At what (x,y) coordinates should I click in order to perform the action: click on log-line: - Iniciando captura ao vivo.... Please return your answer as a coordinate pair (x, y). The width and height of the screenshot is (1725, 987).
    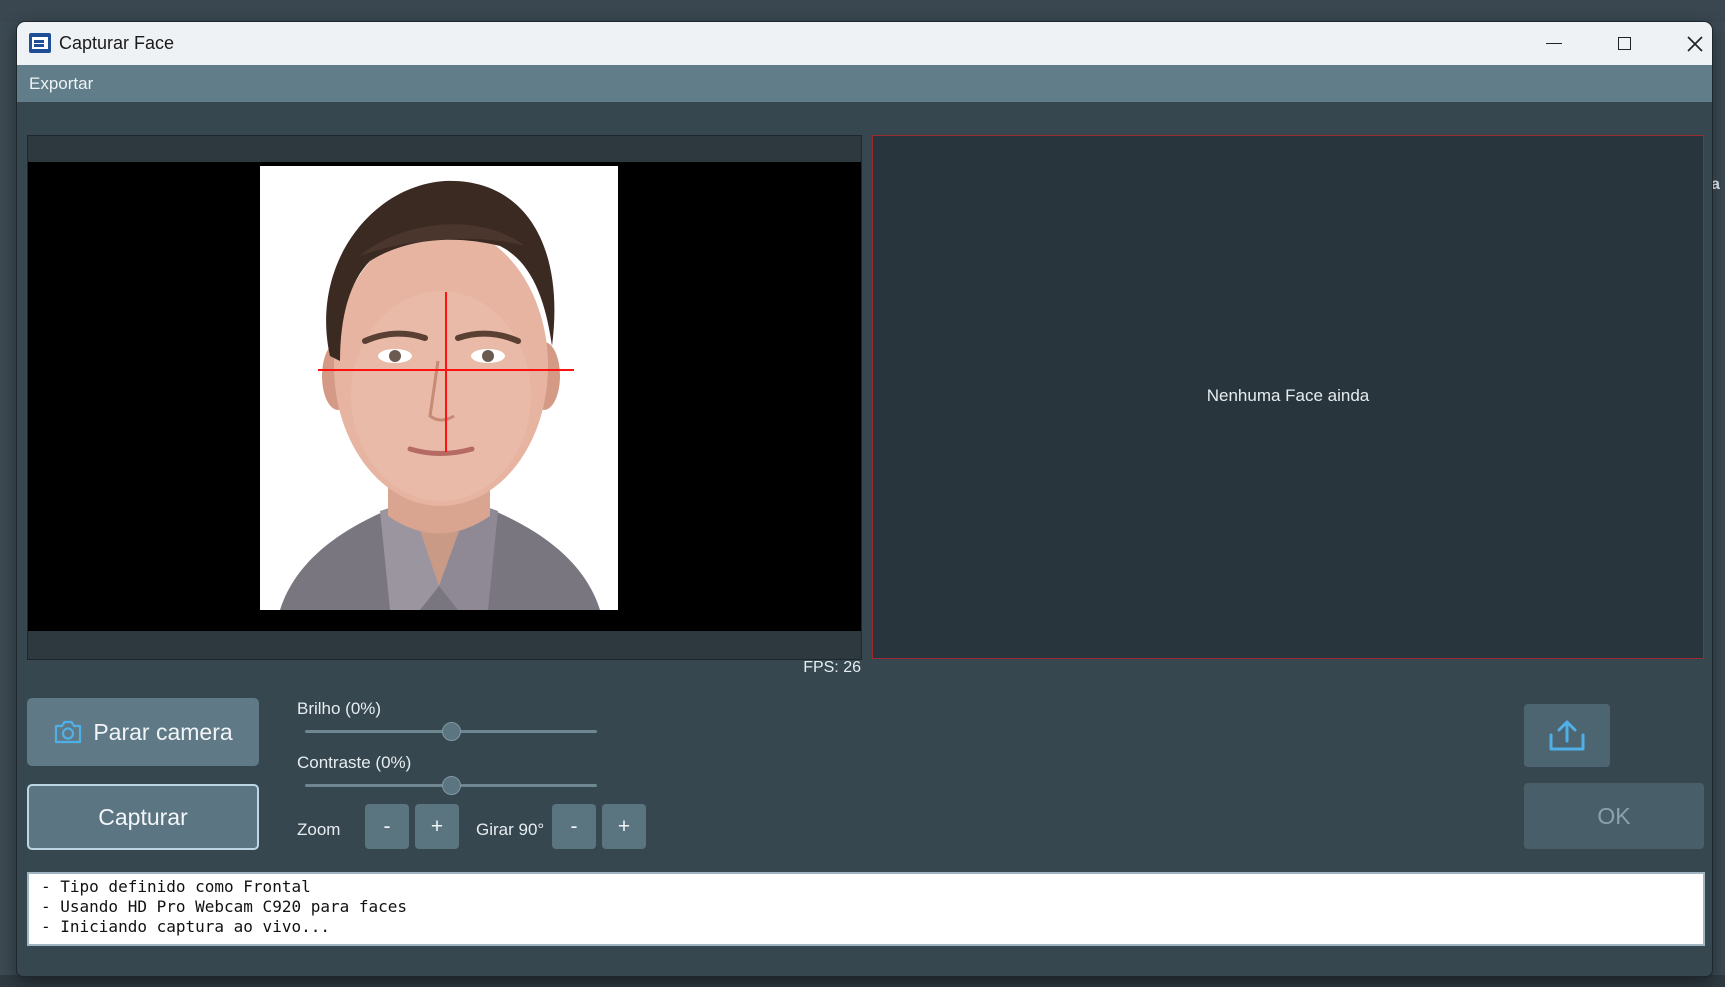
    Looking at the image, I should click on (185, 926).